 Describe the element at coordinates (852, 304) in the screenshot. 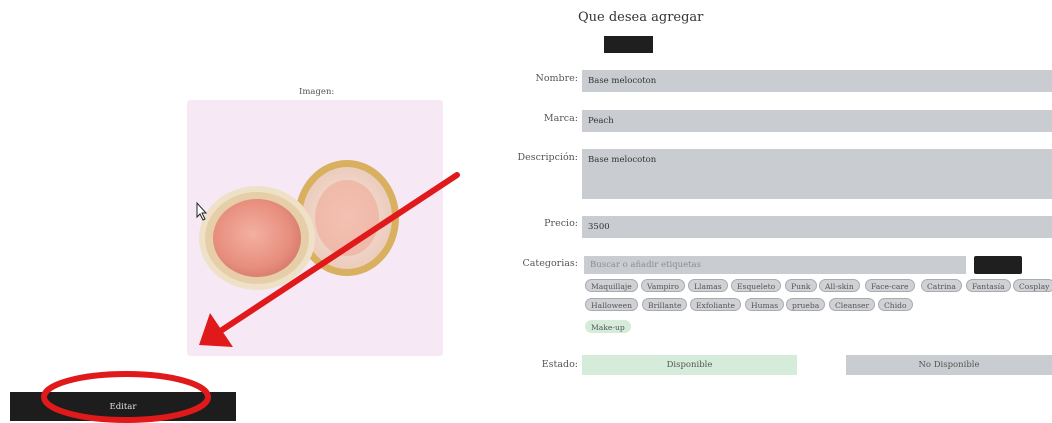

I see `tag-chip: Cleanser` at that location.